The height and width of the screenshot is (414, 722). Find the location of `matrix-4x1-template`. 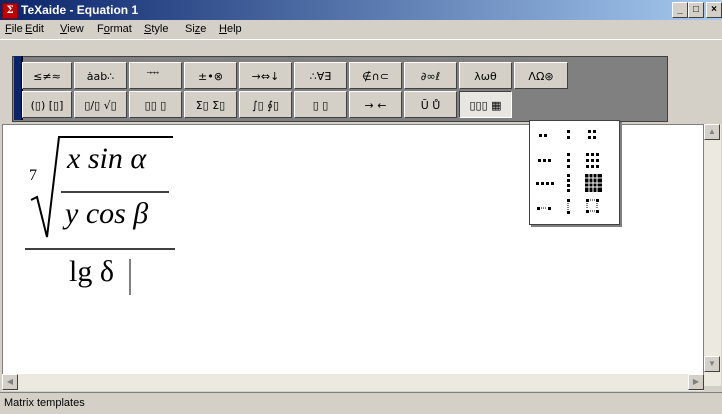

matrix-4x1-template is located at coordinates (568, 183).